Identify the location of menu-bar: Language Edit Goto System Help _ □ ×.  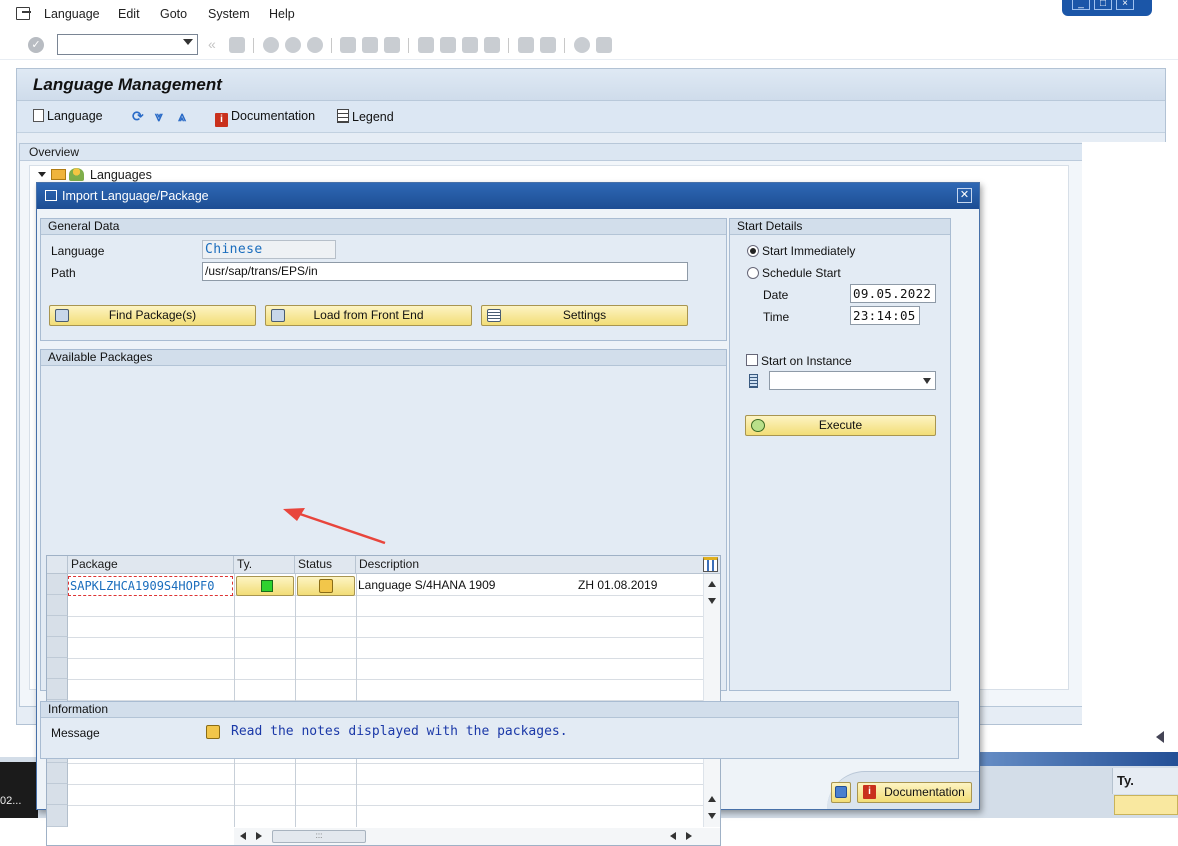
(589, 15).